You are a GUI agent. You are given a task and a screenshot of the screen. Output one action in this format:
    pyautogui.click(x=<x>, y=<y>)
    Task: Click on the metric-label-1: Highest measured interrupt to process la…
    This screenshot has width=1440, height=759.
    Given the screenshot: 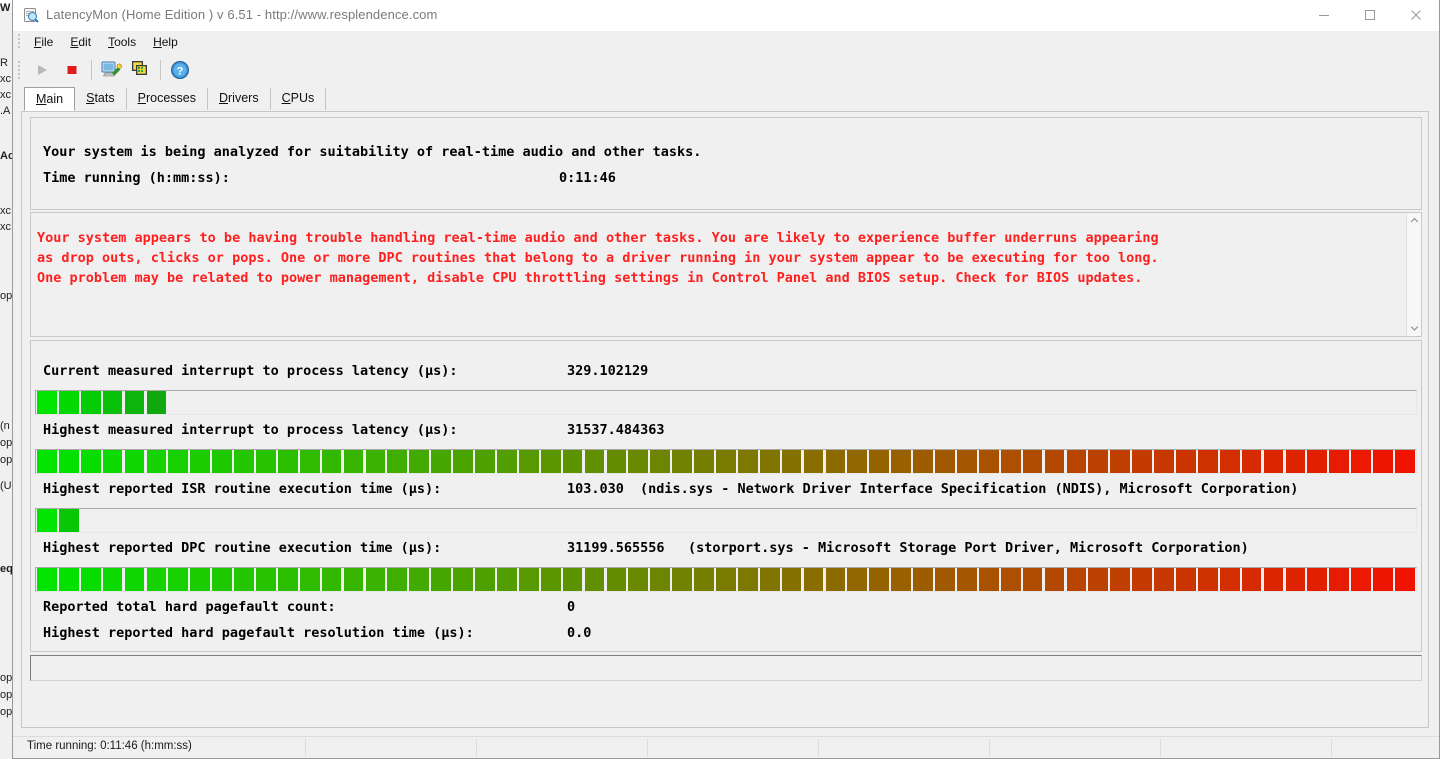 What is the action you would take?
    pyautogui.click(x=250, y=430)
    